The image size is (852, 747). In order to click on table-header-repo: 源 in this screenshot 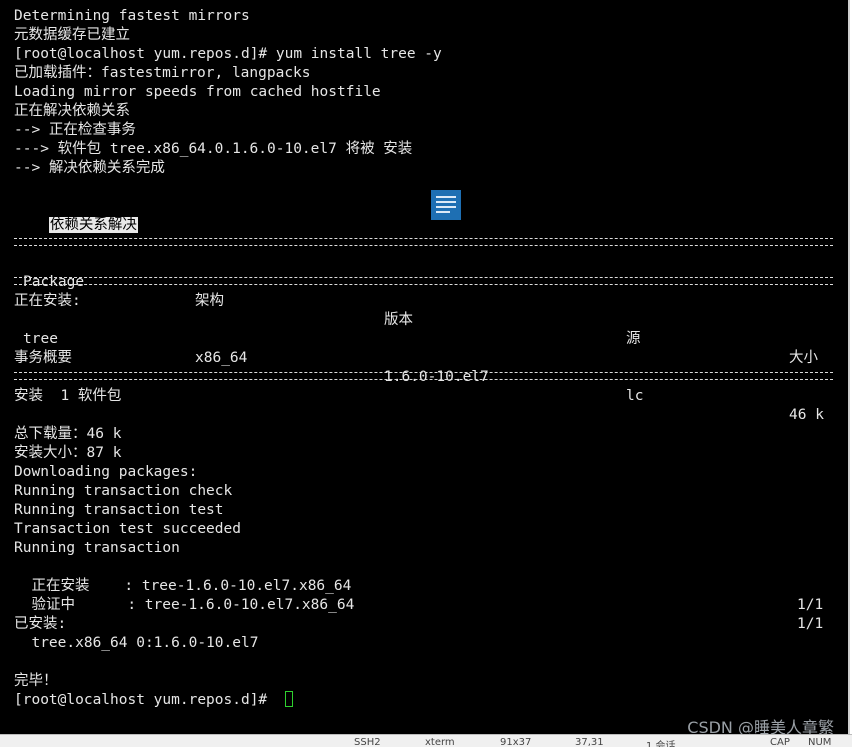, I will do `click(633, 339)`.